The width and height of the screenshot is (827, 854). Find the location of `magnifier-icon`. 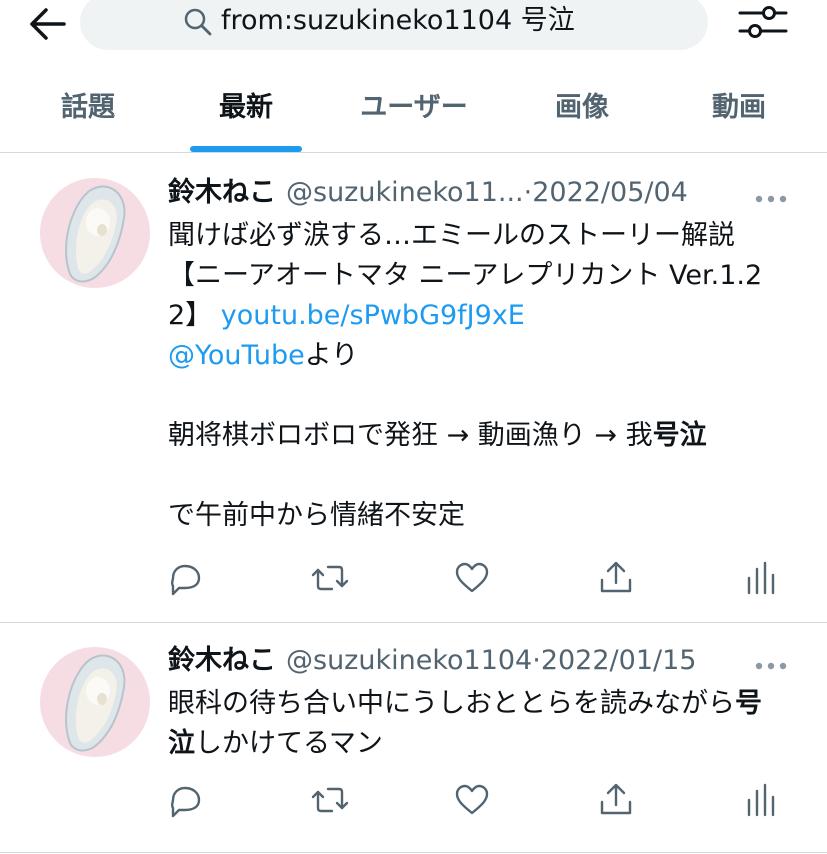

magnifier-icon is located at coordinates (198, 22).